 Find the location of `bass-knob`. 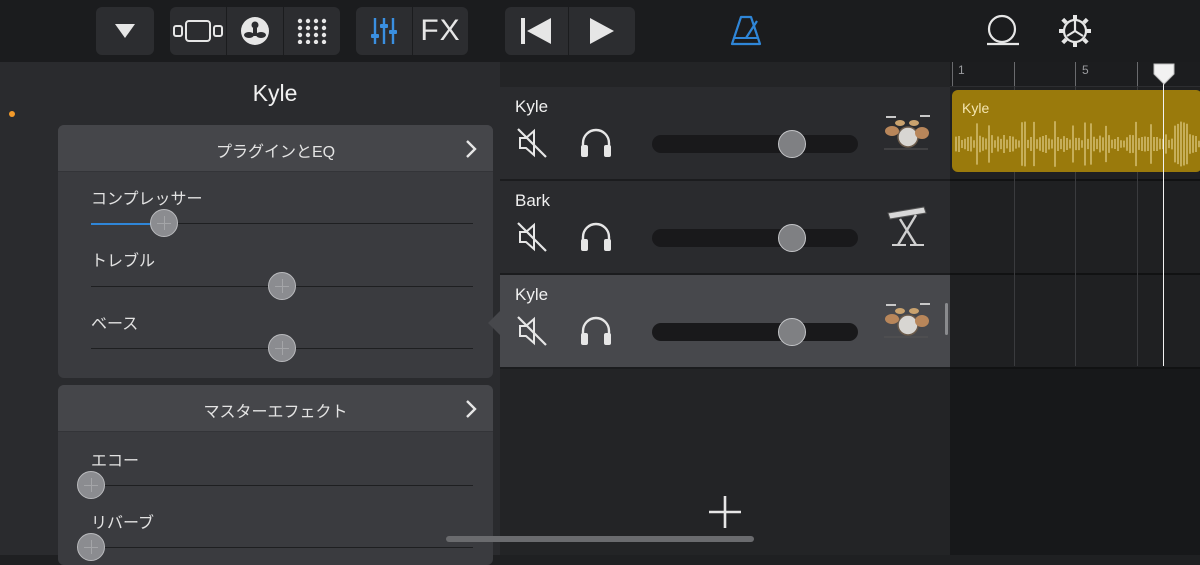

bass-knob is located at coordinates (282, 348).